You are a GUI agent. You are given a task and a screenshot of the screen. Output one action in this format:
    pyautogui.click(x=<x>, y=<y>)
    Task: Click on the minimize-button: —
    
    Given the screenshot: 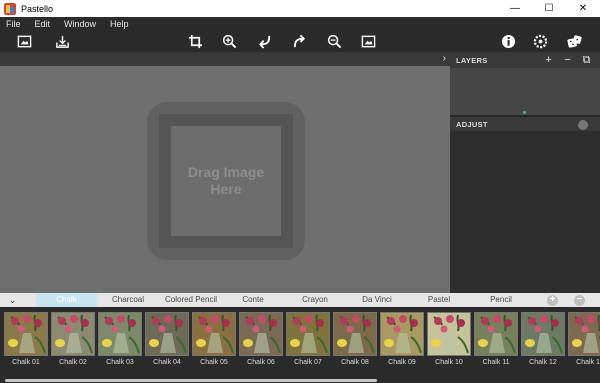 What is the action you would take?
    pyautogui.click(x=515, y=8)
    